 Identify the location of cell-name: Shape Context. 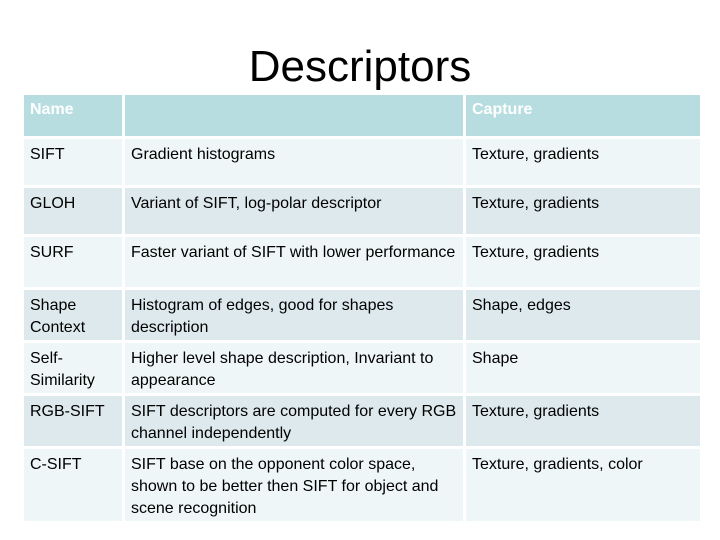
(73, 315).